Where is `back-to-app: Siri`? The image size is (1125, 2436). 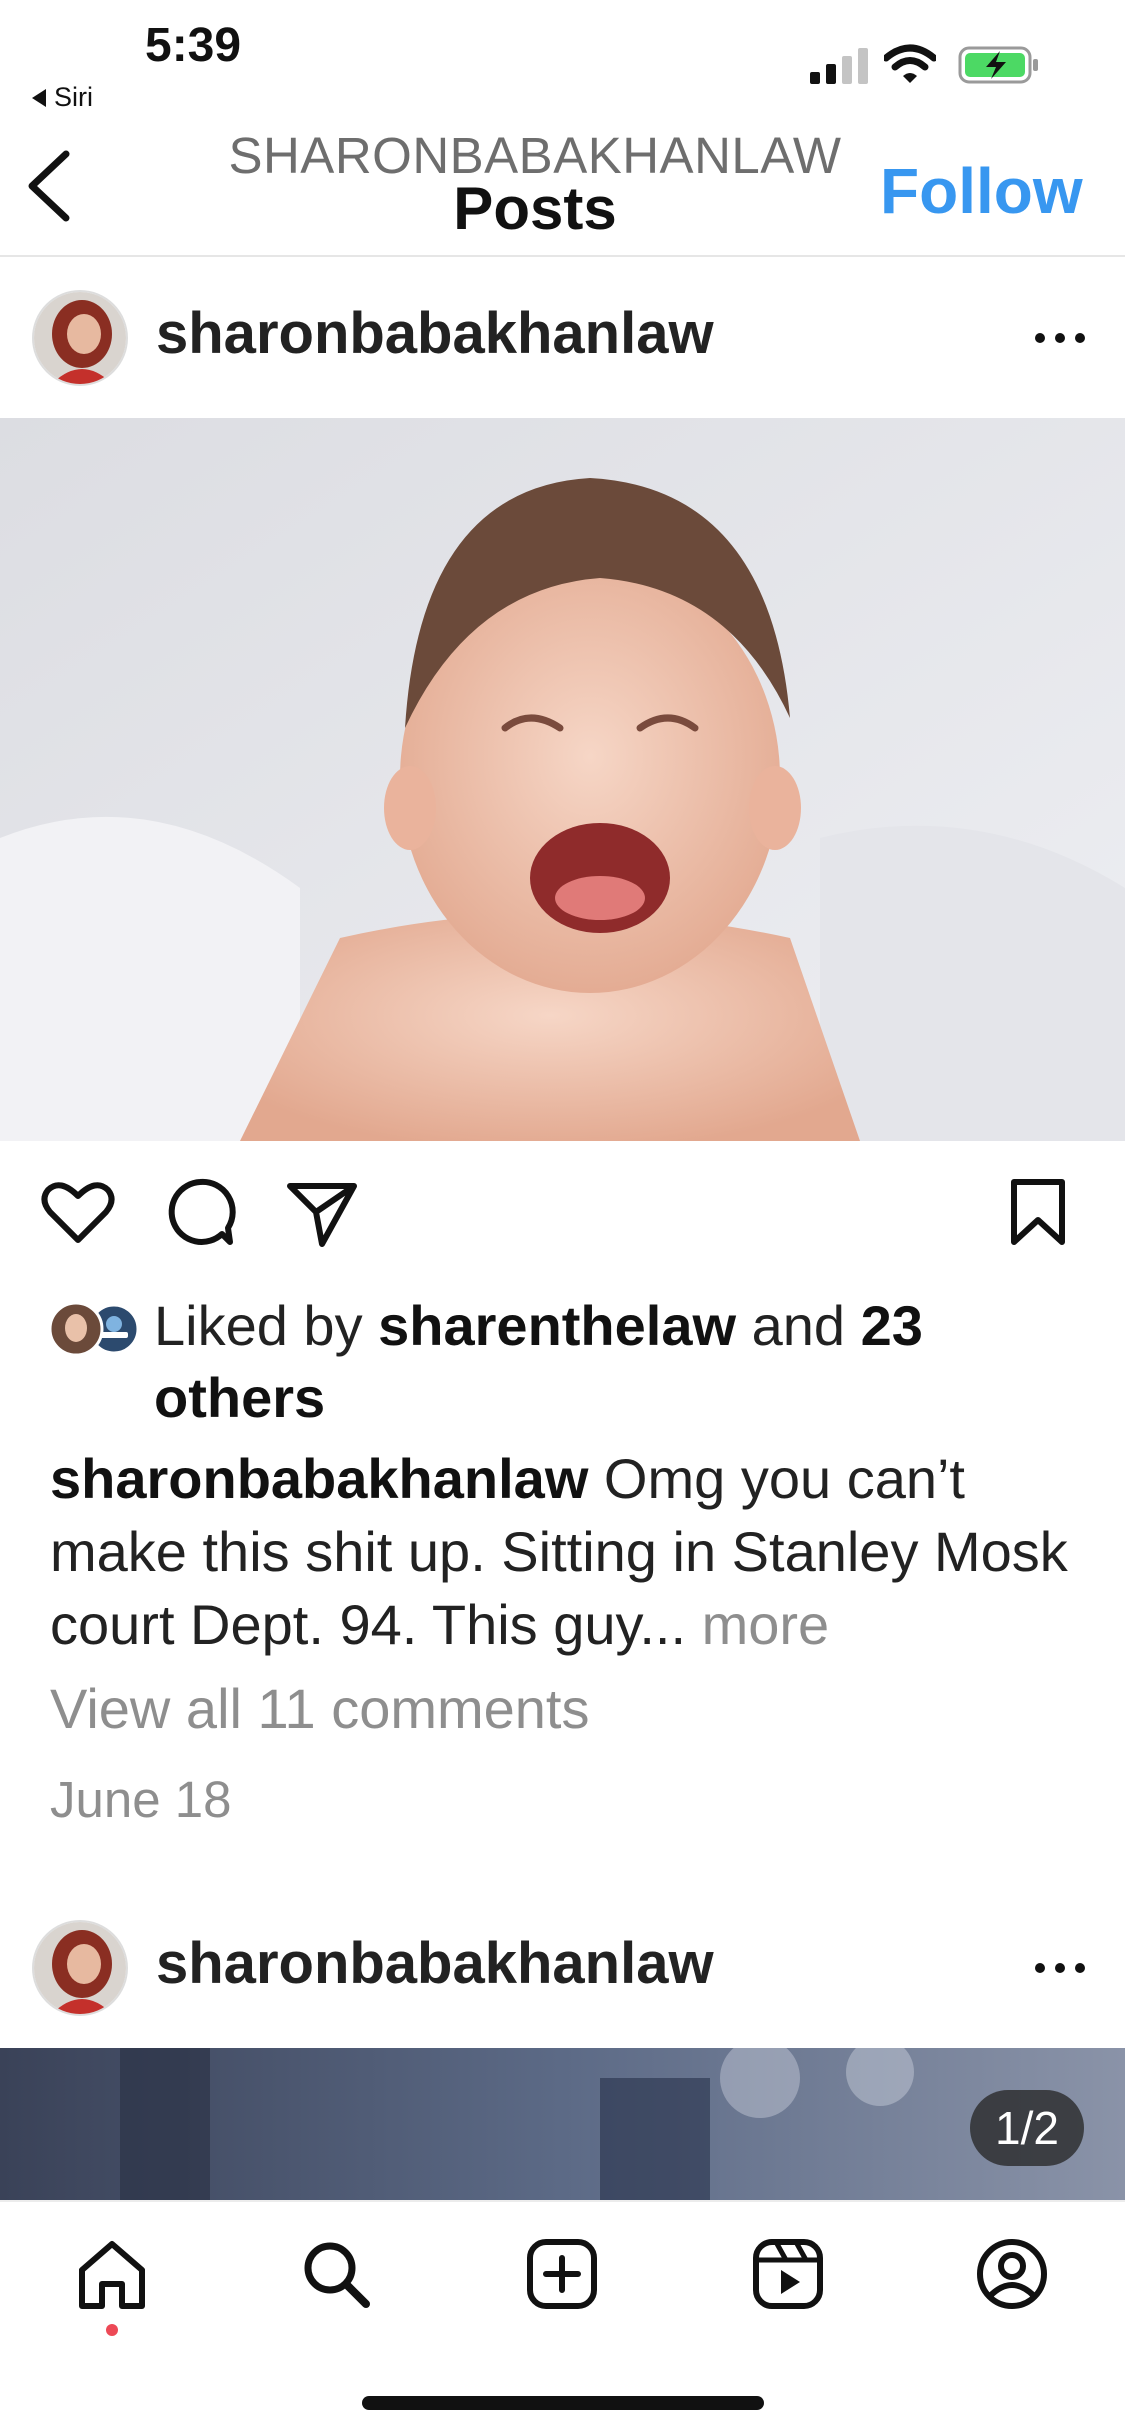
back-to-app: Siri is located at coordinates (62, 97).